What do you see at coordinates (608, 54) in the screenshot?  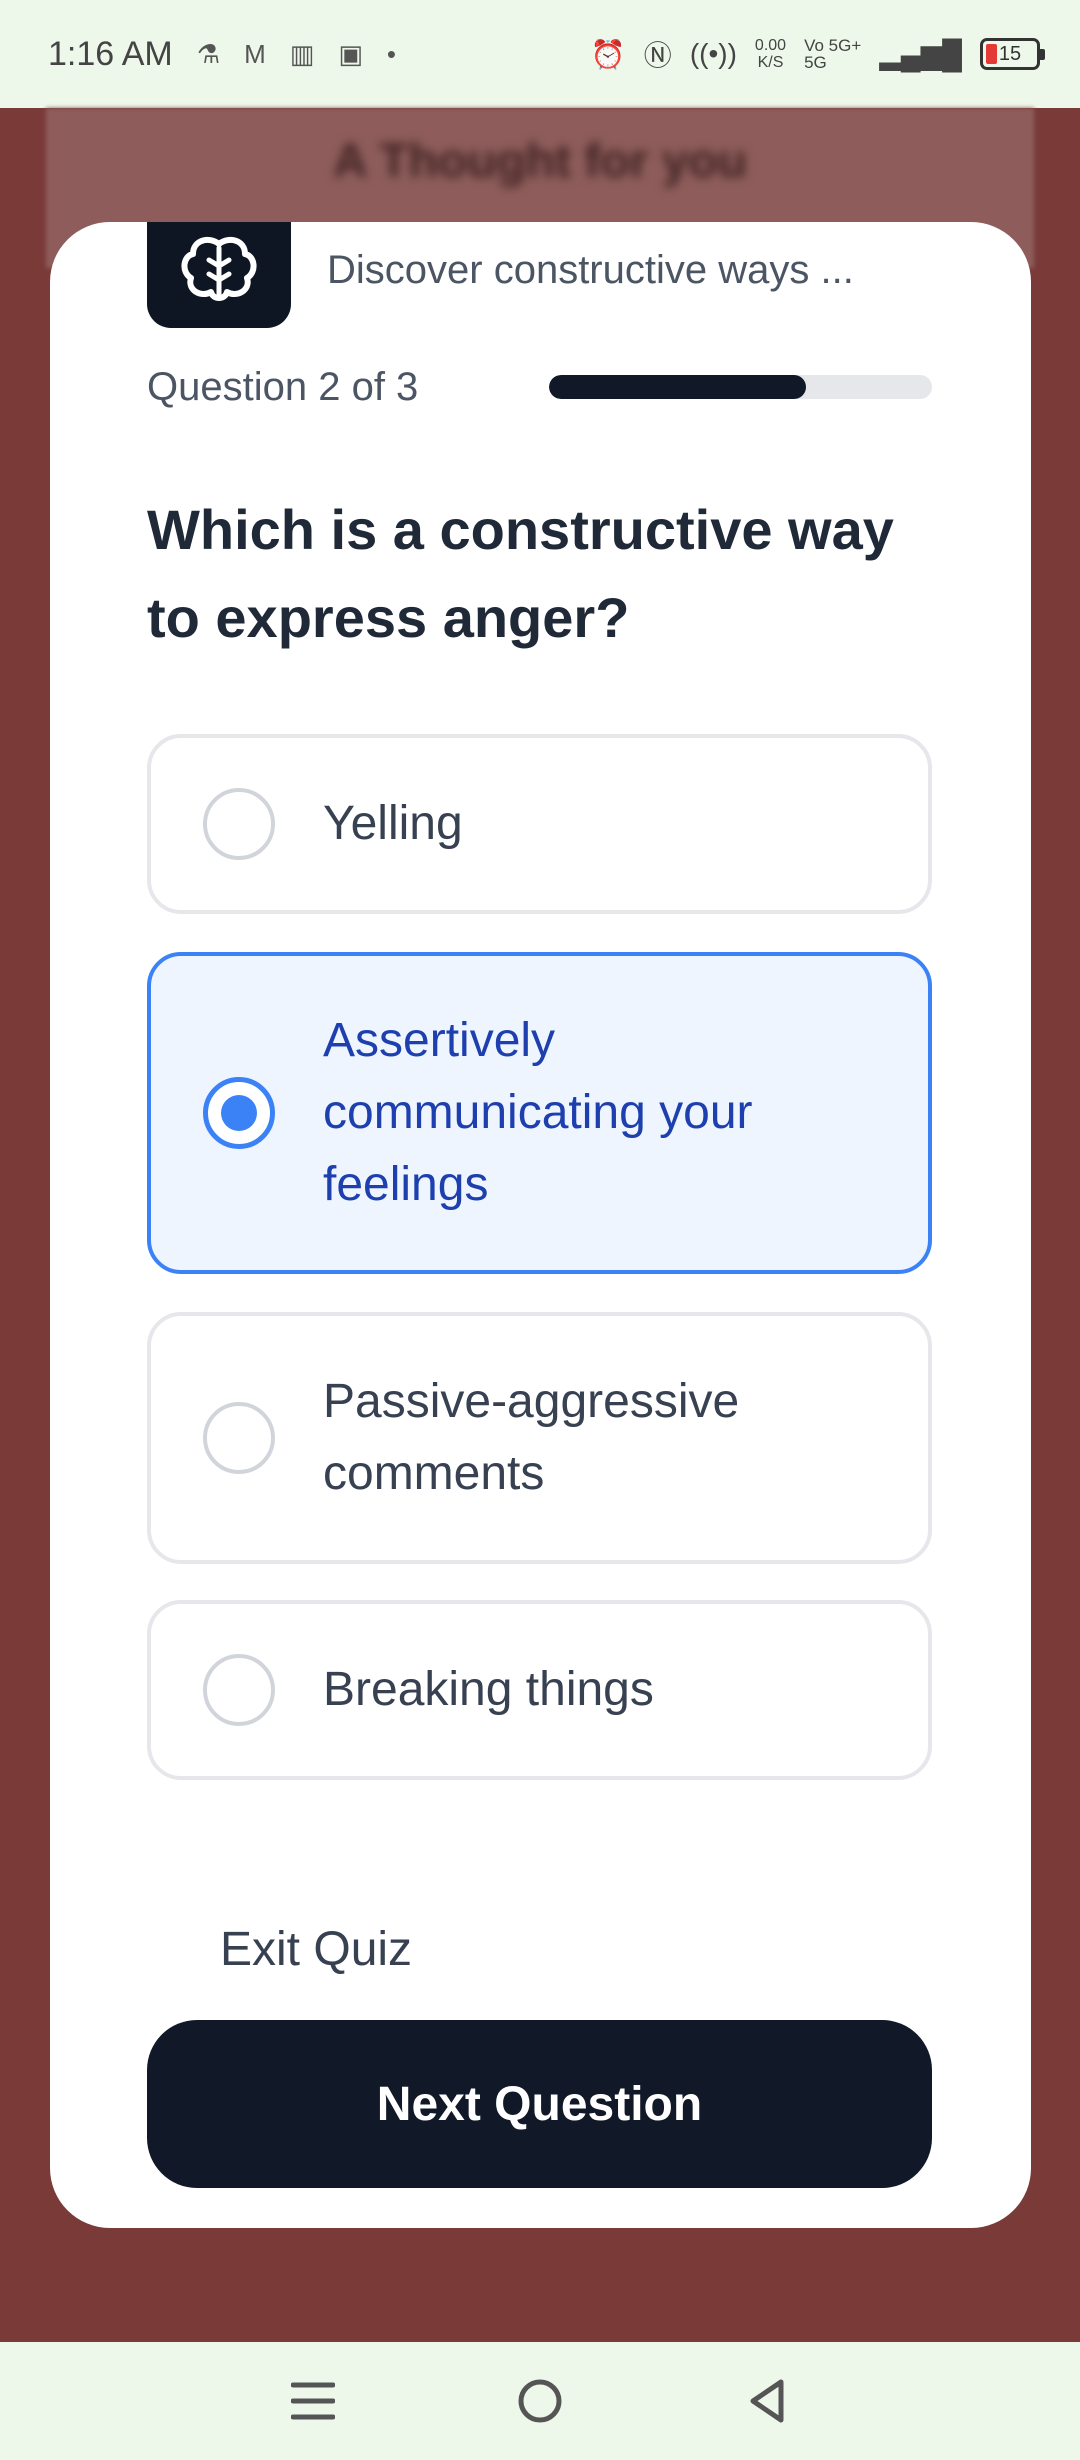 I see `alarm-icon: ⏰` at bounding box center [608, 54].